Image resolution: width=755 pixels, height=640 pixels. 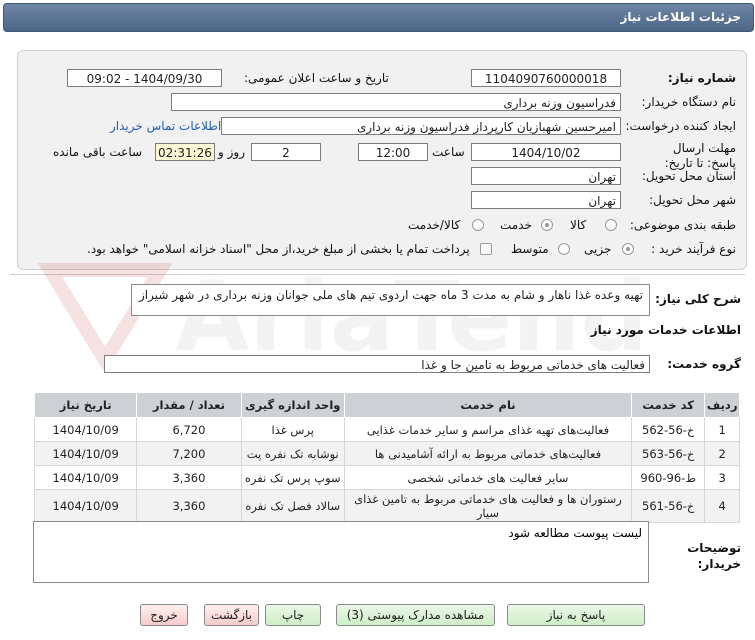 I want to click on cell-service-code: خ-56-561, so click(x=668, y=506).